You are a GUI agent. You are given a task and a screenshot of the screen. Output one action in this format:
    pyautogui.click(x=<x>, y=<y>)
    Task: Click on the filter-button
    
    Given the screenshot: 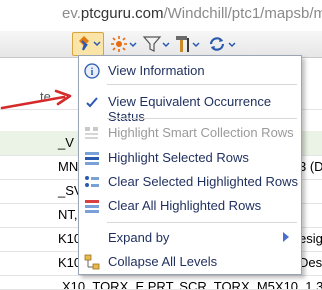 What is the action you would take?
    pyautogui.click(x=157, y=44)
    